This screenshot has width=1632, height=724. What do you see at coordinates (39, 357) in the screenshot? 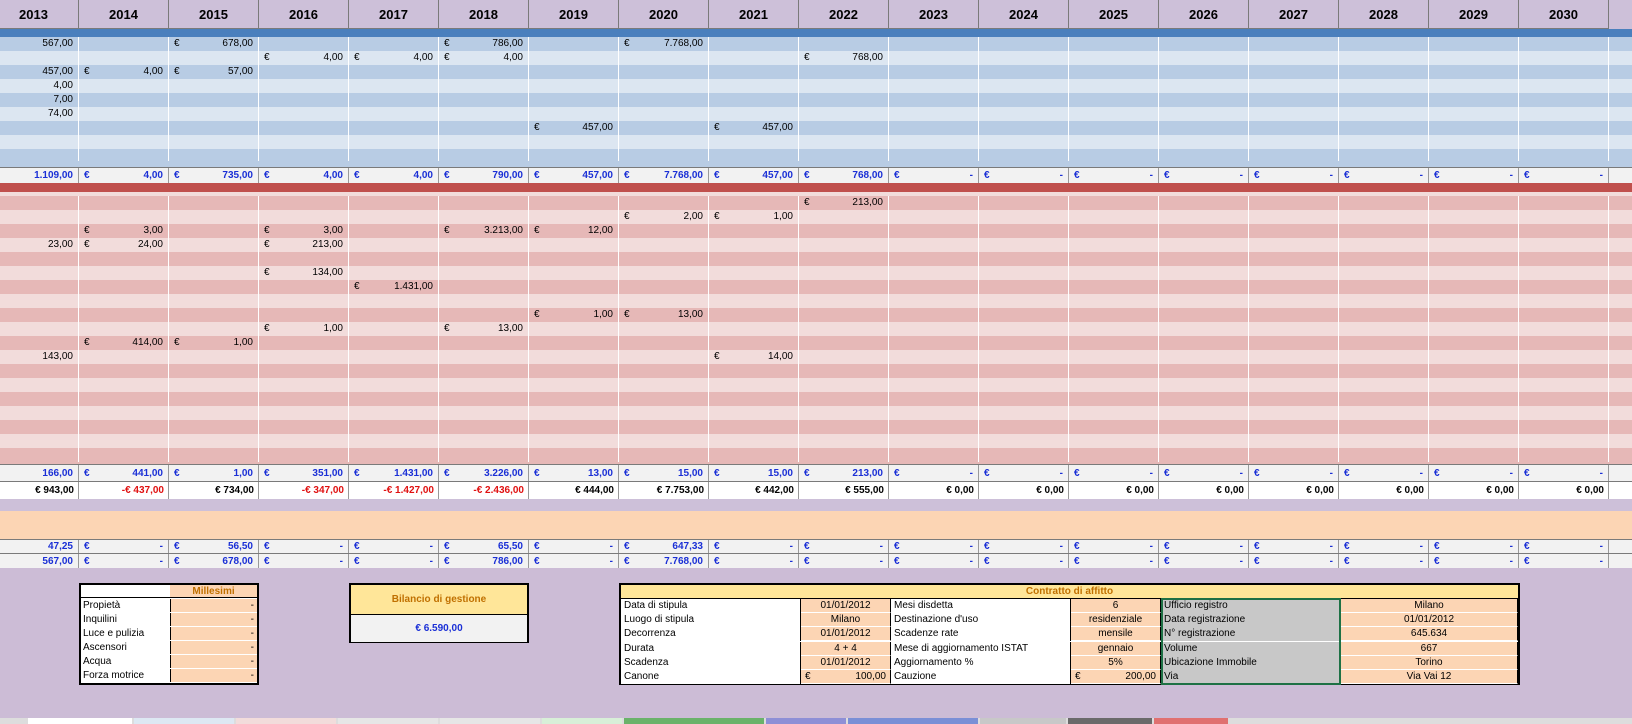
I see `grid-cell: 143,00` at bounding box center [39, 357].